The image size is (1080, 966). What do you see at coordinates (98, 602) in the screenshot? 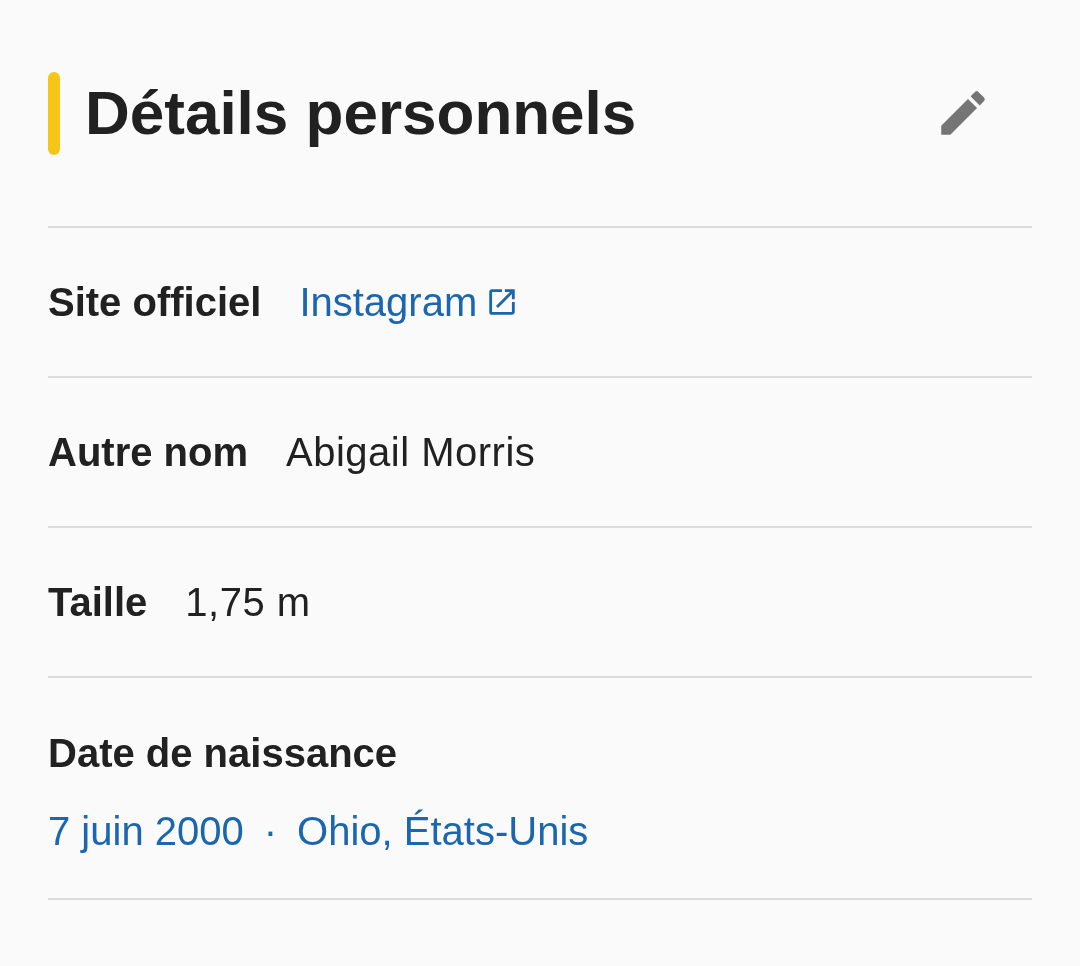
I see `field-label: Taille` at bounding box center [98, 602].